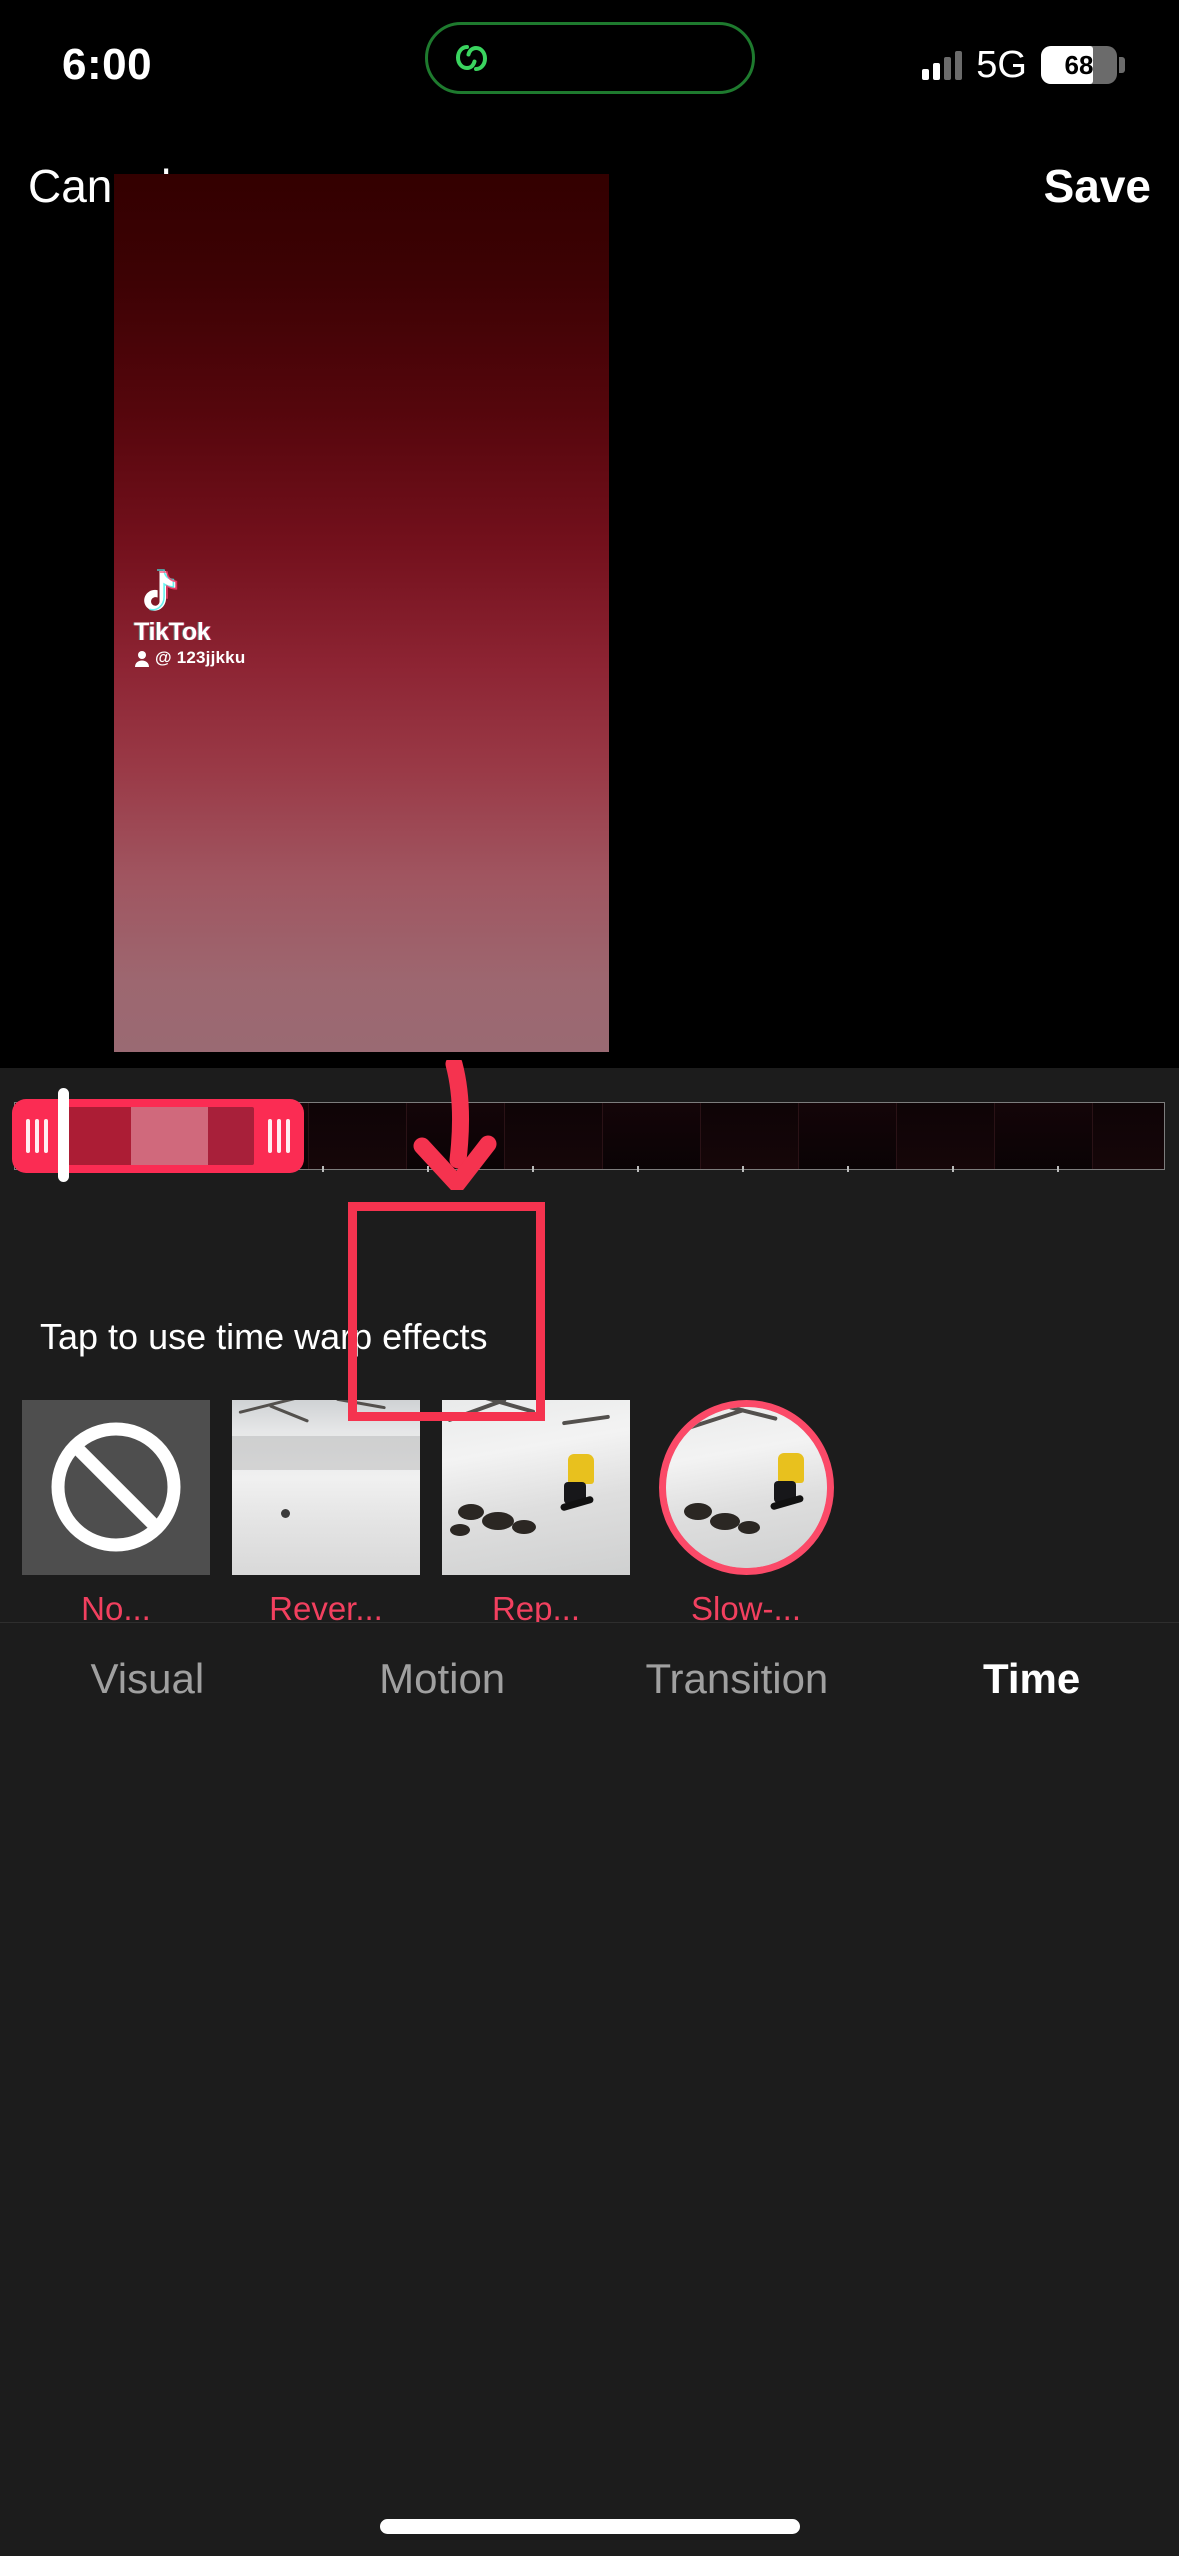 Image resolution: width=1179 pixels, height=2556 pixels. I want to click on dynamic-island, so click(589, 58).